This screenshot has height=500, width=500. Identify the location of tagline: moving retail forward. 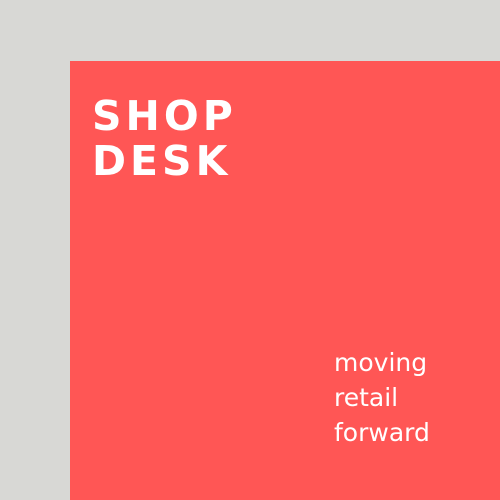
(382, 397).